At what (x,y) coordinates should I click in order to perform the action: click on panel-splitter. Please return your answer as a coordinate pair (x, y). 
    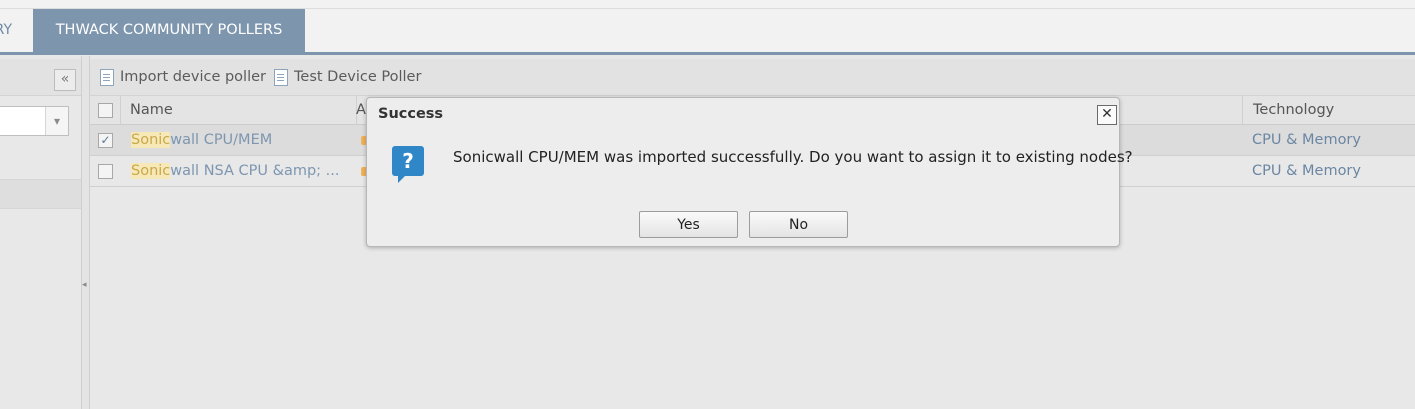
    Looking at the image, I should click on (85, 232).